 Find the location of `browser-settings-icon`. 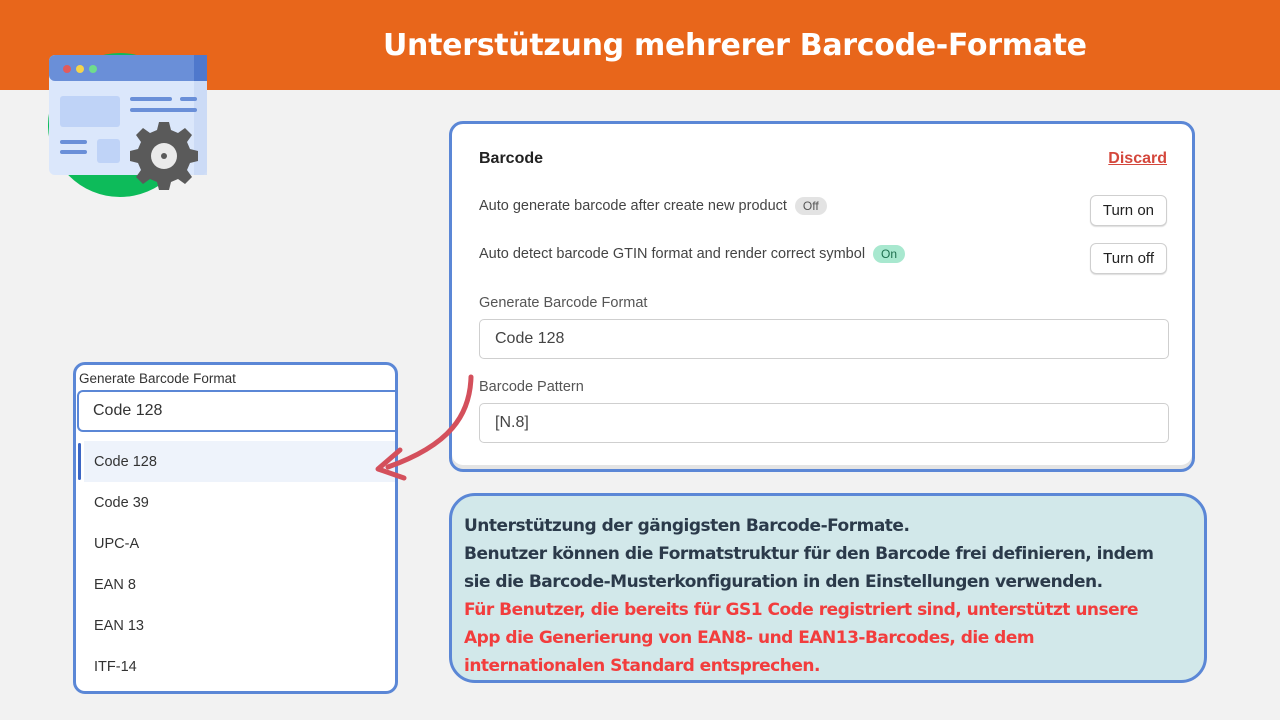

browser-settings-icon is located at coordinates (127, 125).